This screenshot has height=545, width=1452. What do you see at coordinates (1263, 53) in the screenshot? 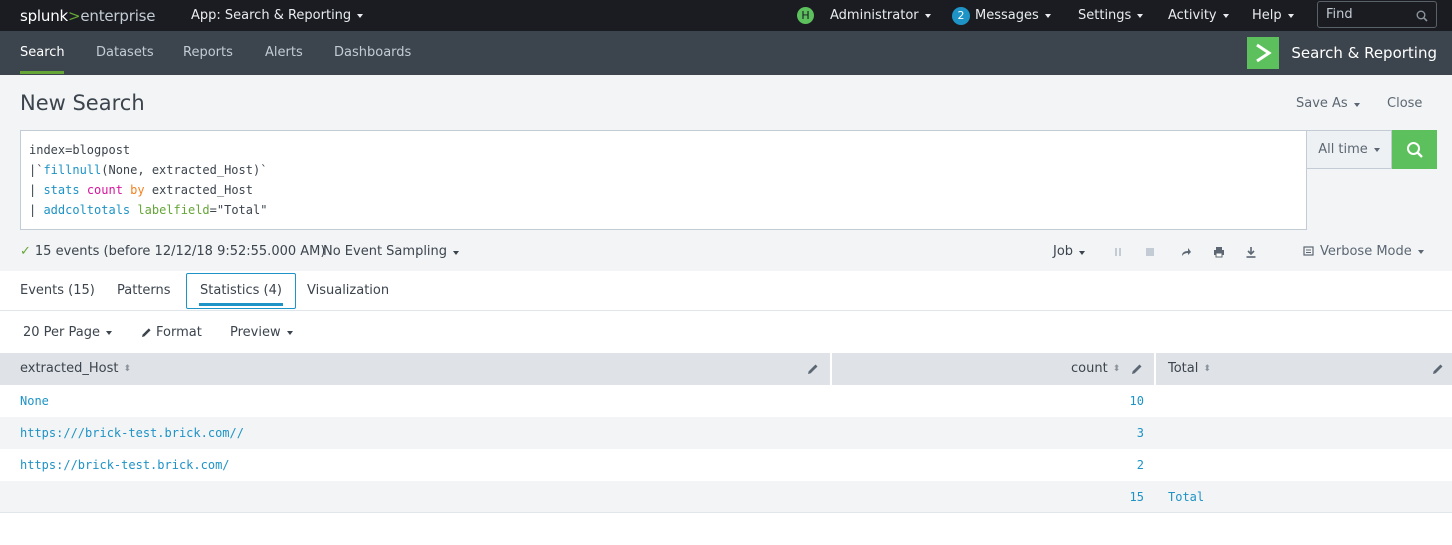
I see `search-app-icon` at bounding box center [1263, 53].